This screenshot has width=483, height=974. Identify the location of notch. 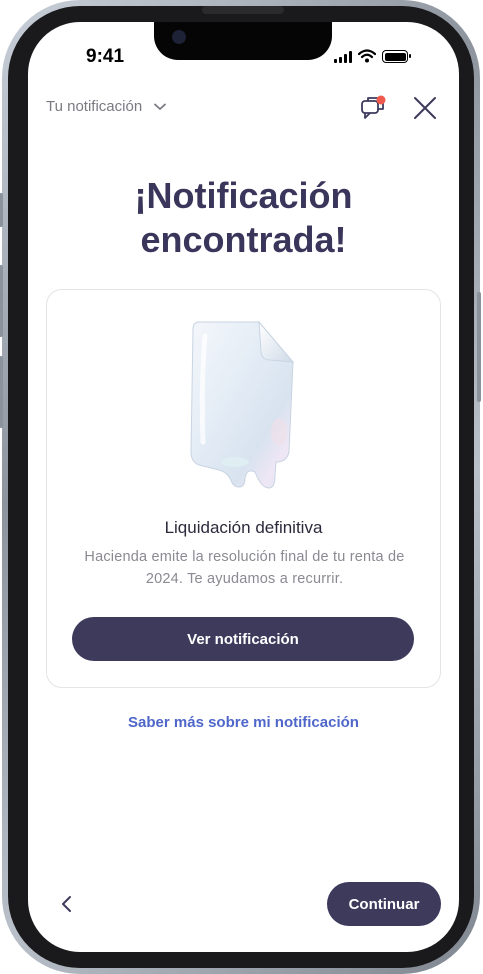
(243, 41).